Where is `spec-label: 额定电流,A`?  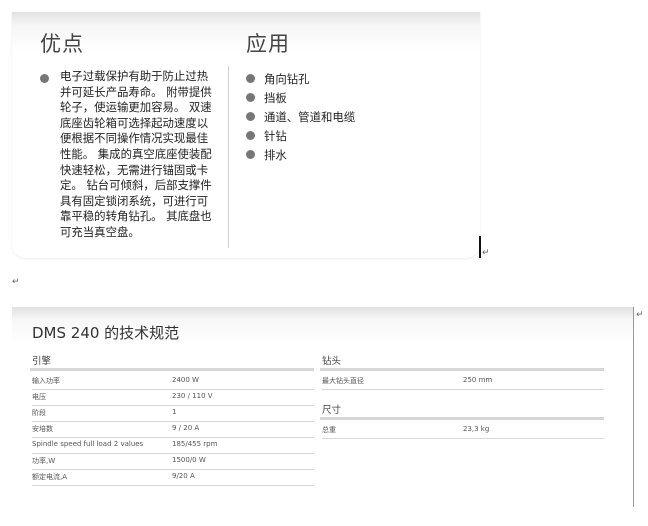
spec-label: 额定电流,A is located at coordinates (50, 477).